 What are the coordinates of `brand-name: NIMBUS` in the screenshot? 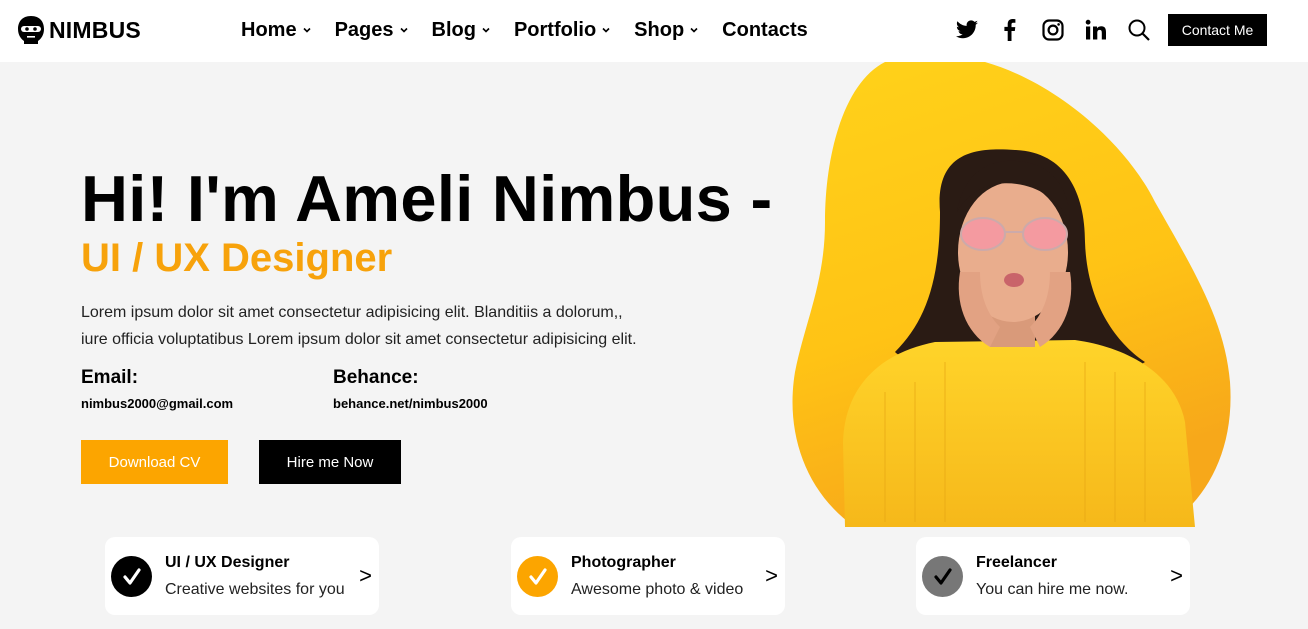 It's located at (95, 29).